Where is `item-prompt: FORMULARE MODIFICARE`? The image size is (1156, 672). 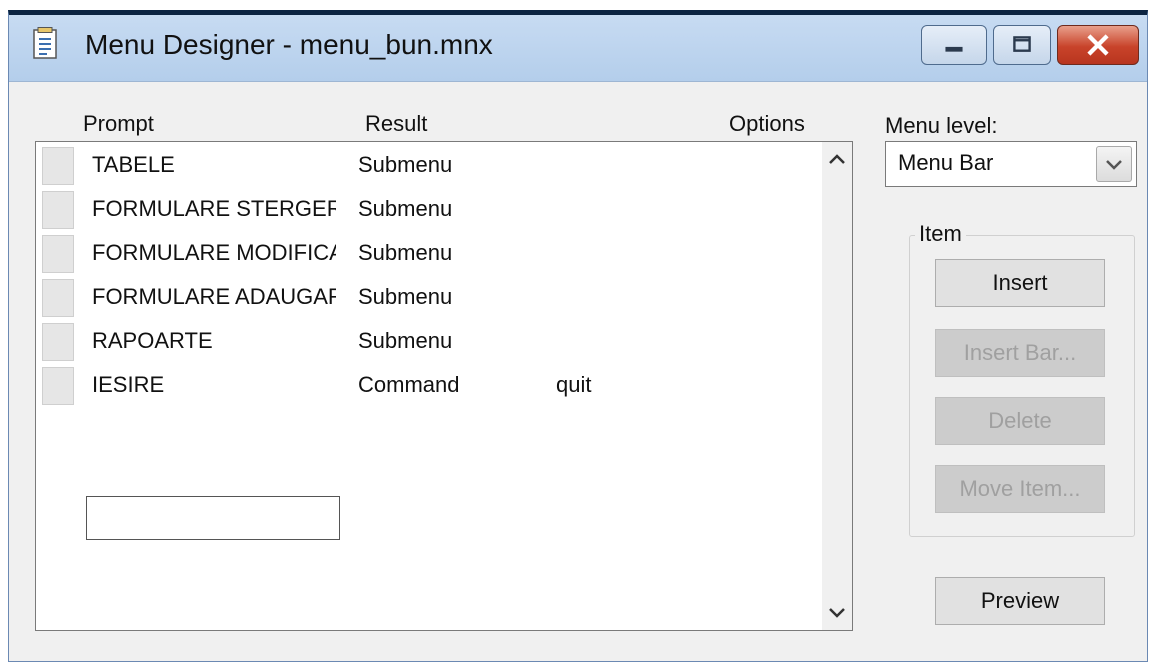
item-prompt: FORMULARE MODIFICARE is located at coordinates (214, 253).